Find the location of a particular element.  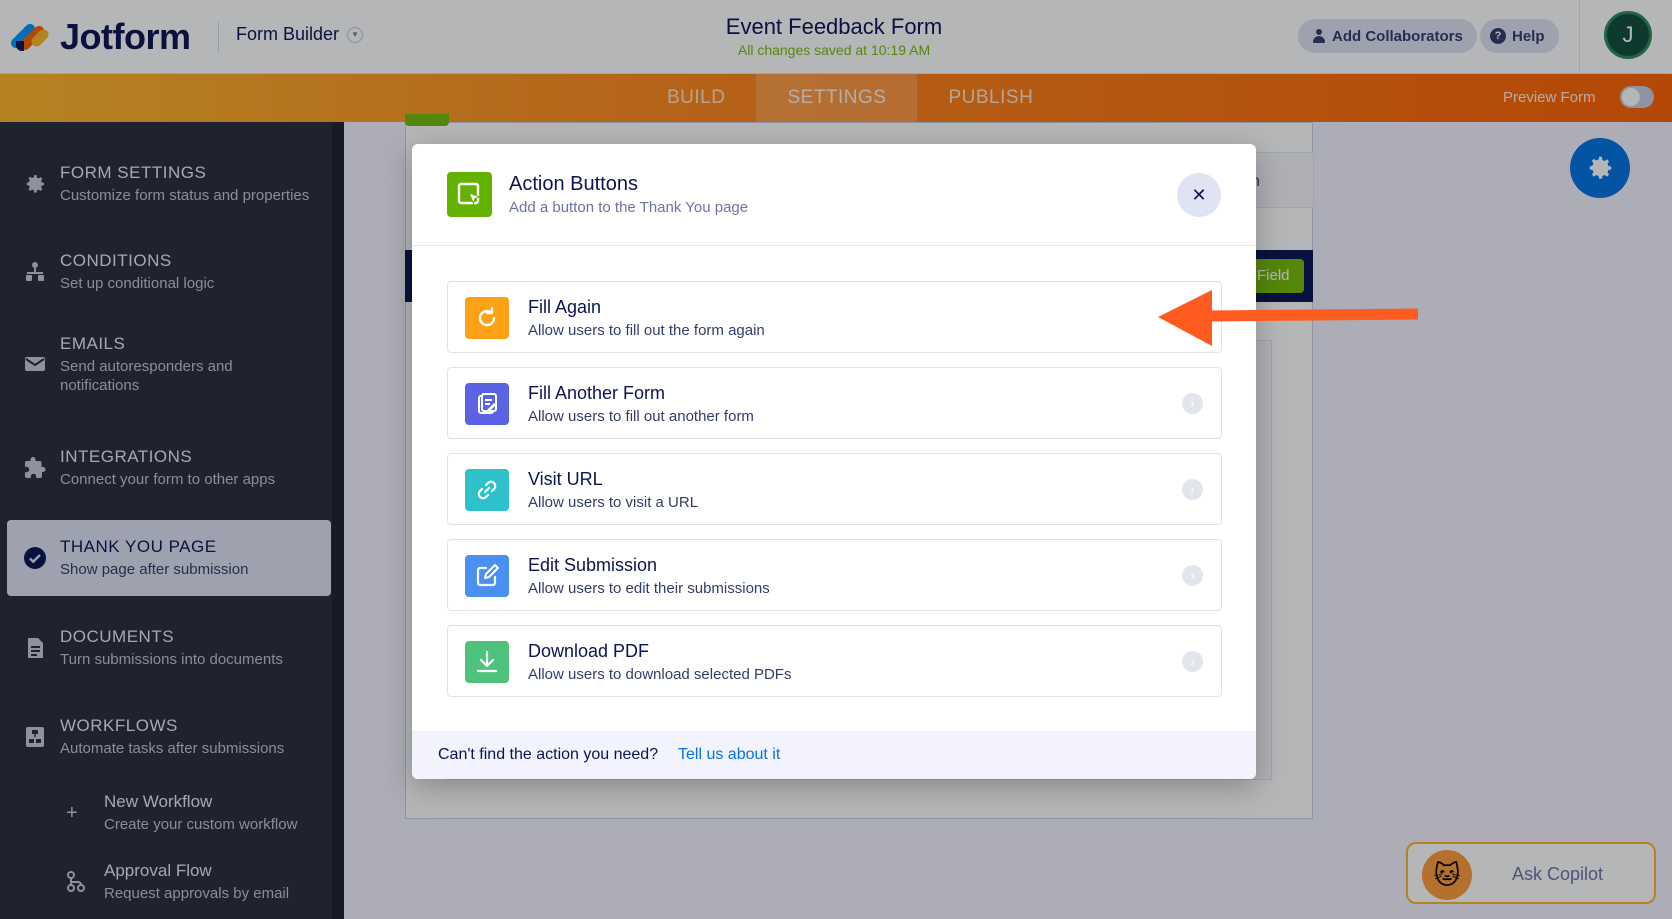

modal-title: Action Buttons is located at coordinates (573, 184).